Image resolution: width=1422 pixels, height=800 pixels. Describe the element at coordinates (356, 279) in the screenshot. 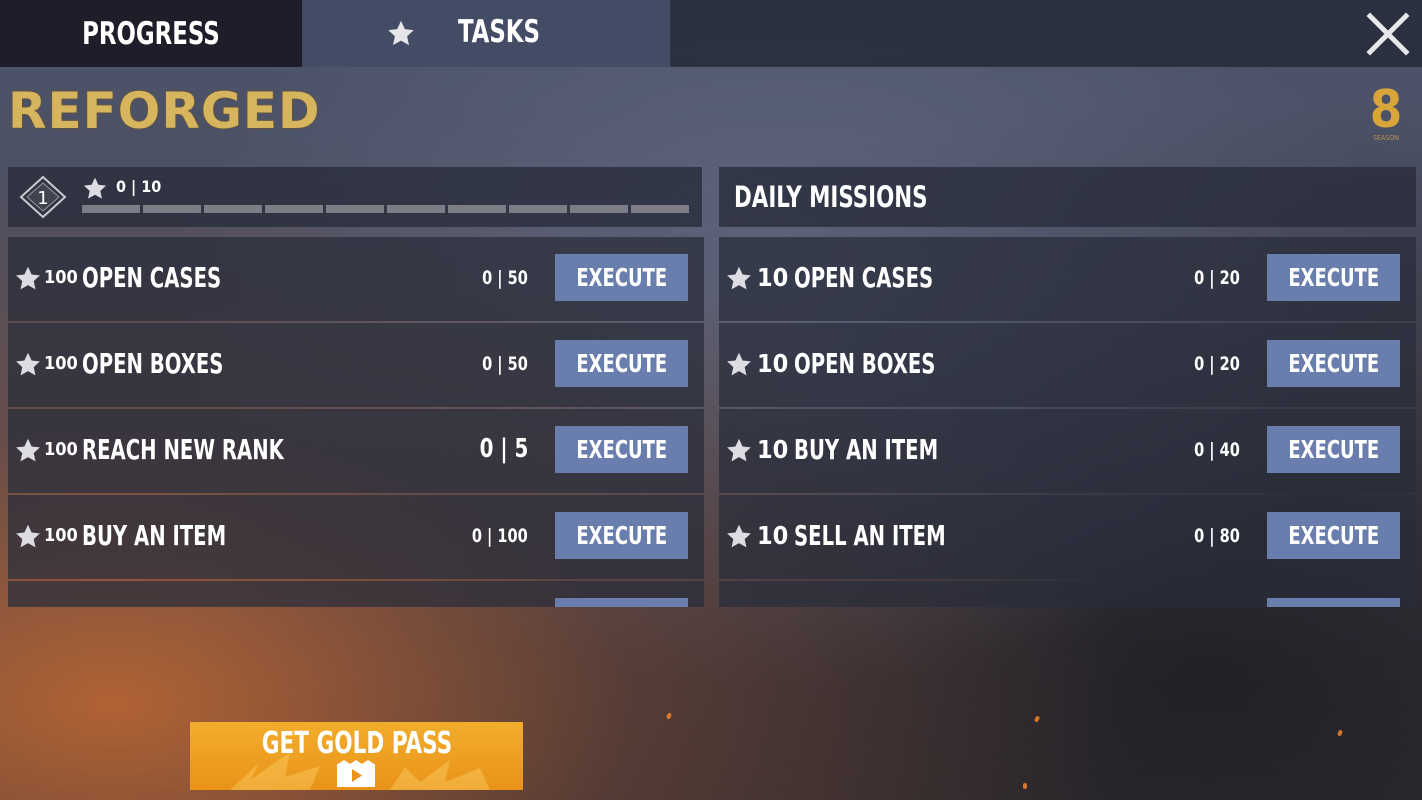

I see `task-row: 100 OPEN CASES 0 | 50 EXECUTE` at that location.